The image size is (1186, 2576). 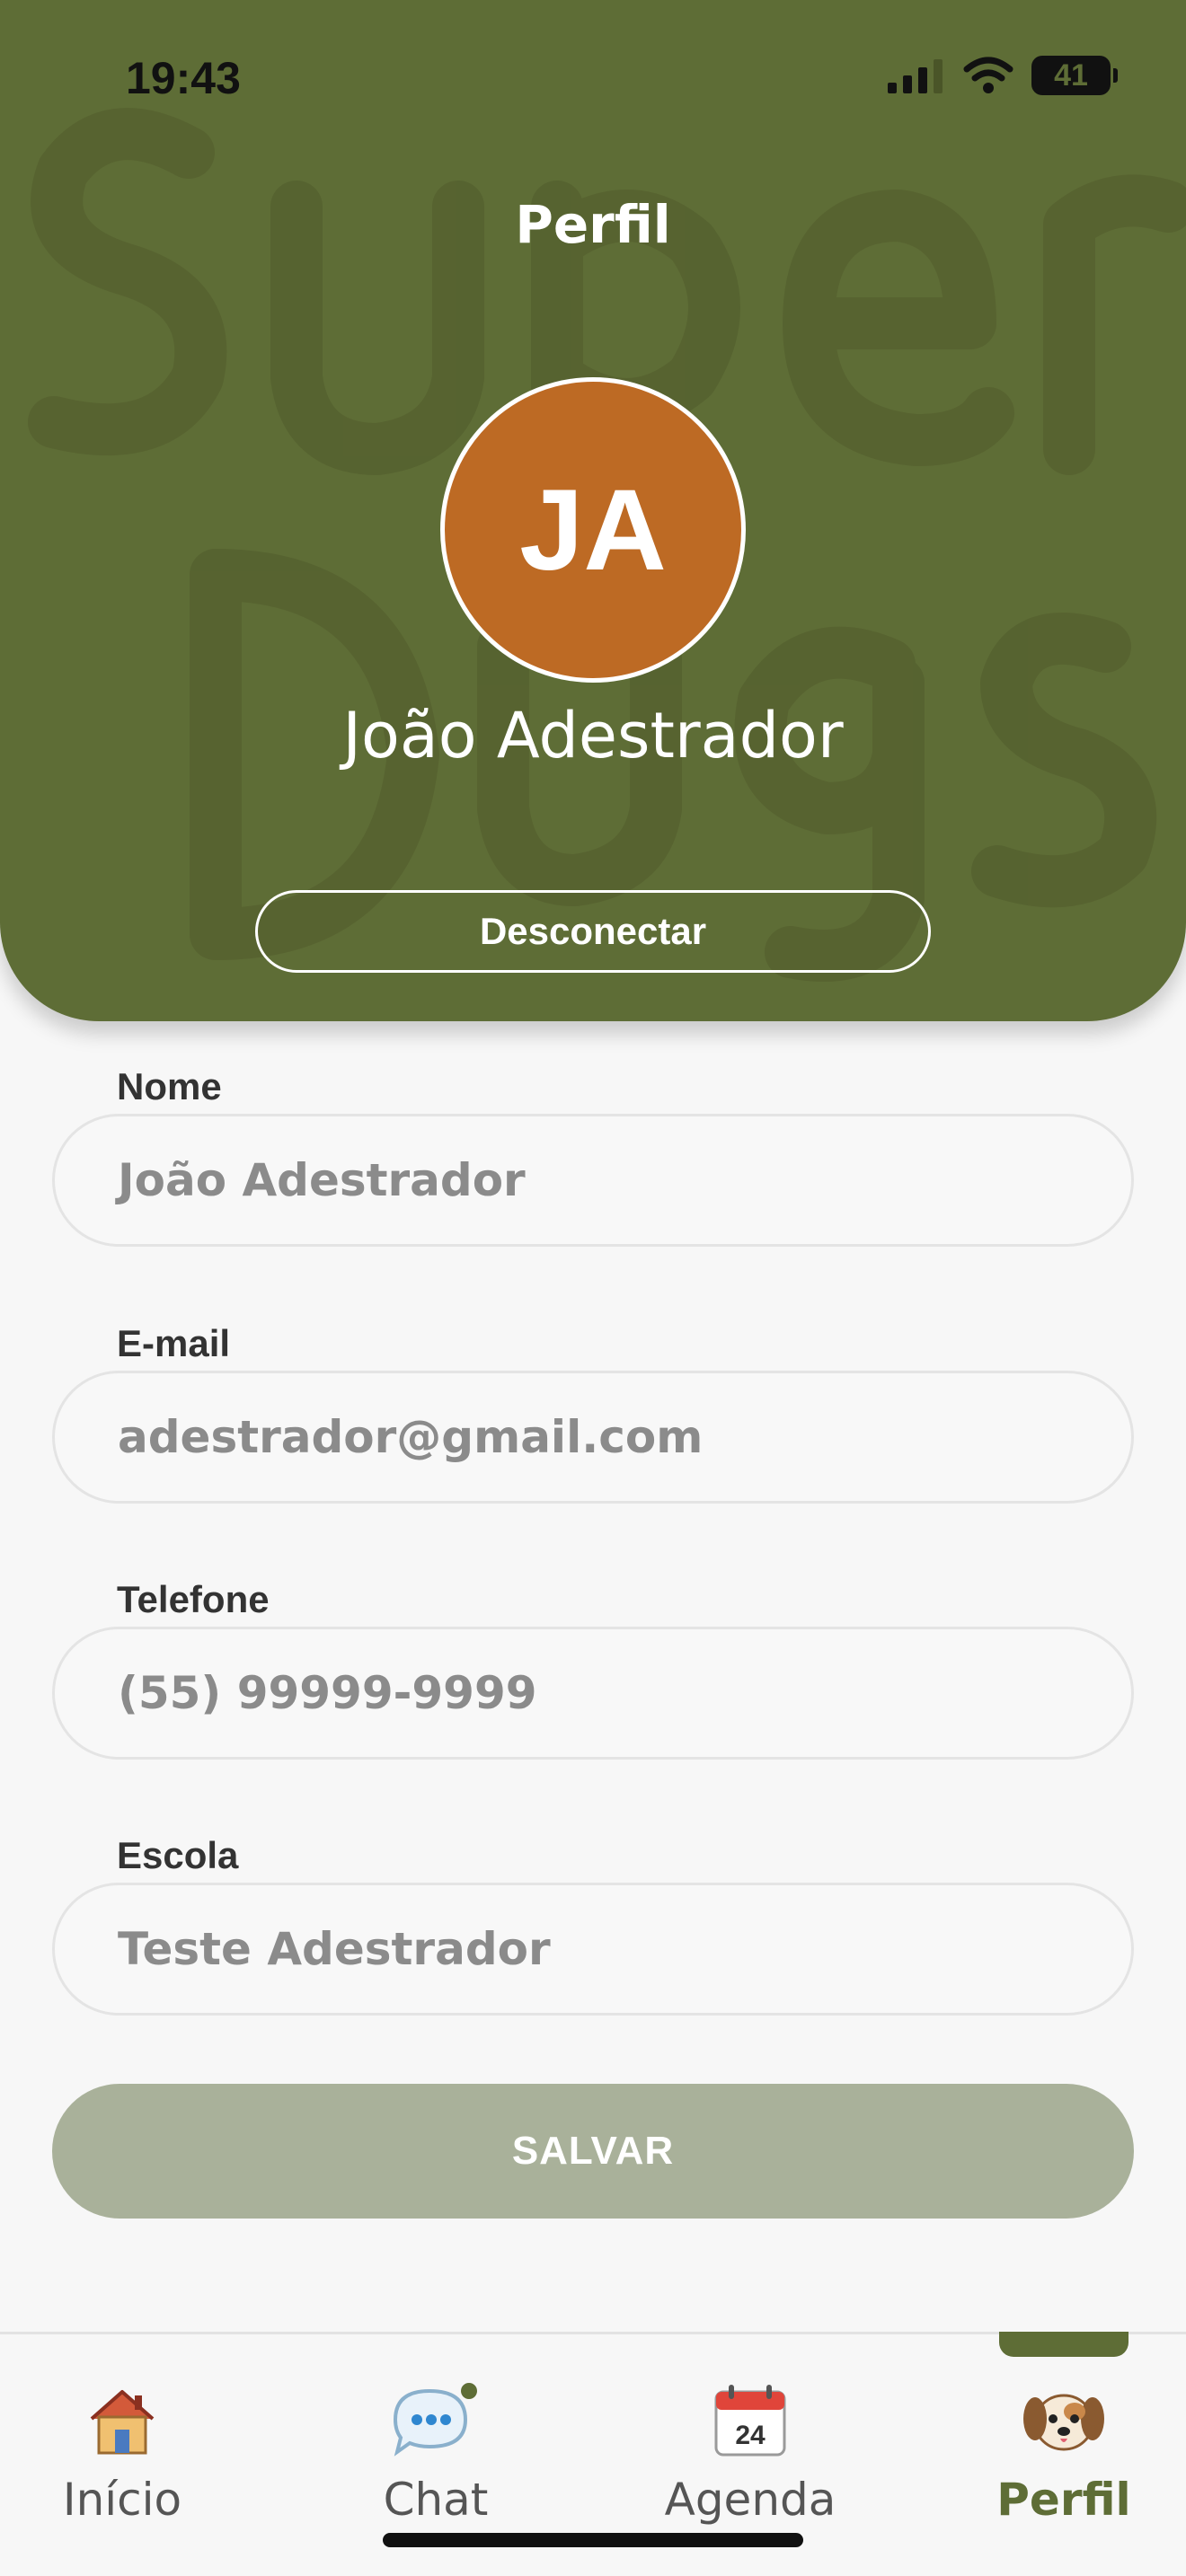 I want to click on calendar-icon: 24, so click(x=750, y=2421).